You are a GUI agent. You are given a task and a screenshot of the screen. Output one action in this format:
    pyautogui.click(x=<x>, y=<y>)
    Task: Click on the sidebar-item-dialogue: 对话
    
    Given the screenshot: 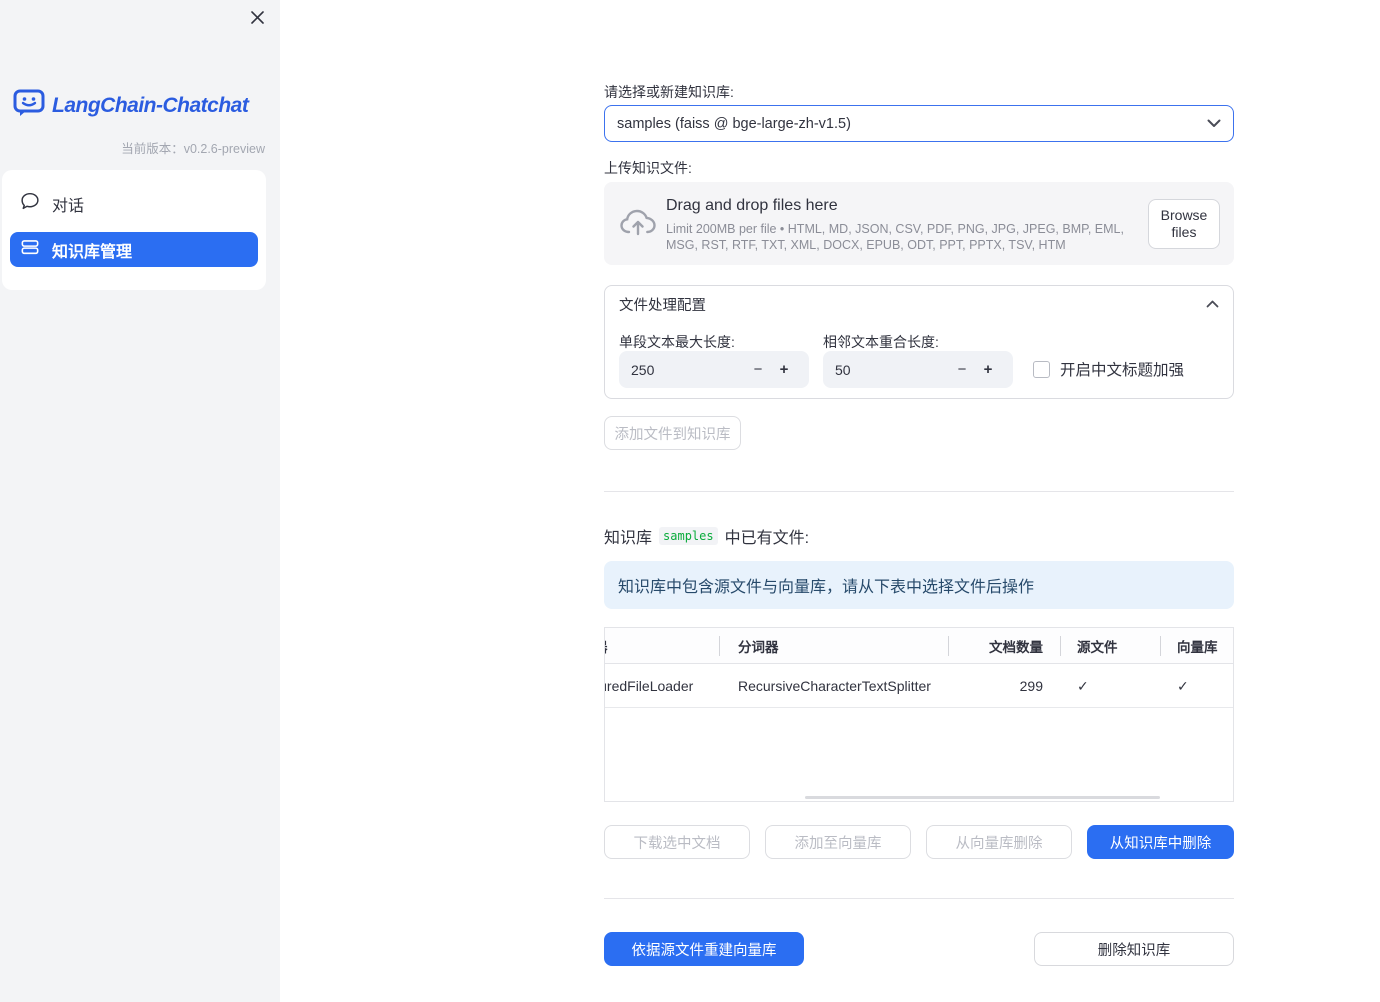 What is the action you would take?
    pyautogui.click(x=134, y=203)
    